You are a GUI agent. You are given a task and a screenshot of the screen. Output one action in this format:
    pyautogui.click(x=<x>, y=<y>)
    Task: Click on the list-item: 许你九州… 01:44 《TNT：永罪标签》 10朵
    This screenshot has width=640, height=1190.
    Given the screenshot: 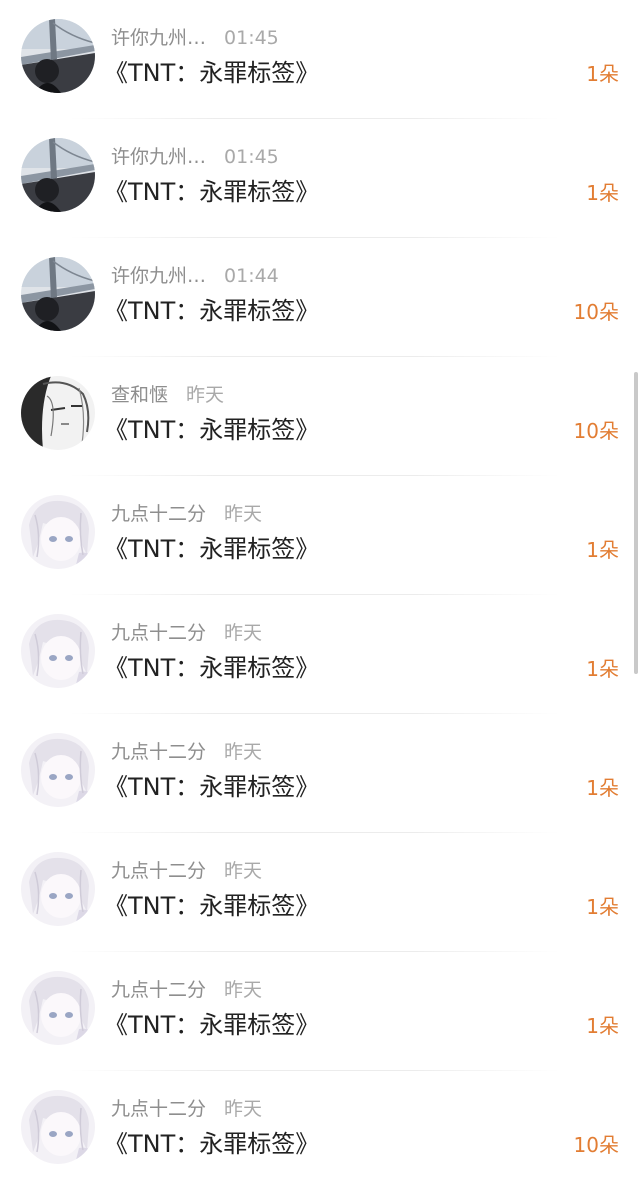 What is the action you would take?
    pyautogui.click(x=320, y=297)
    